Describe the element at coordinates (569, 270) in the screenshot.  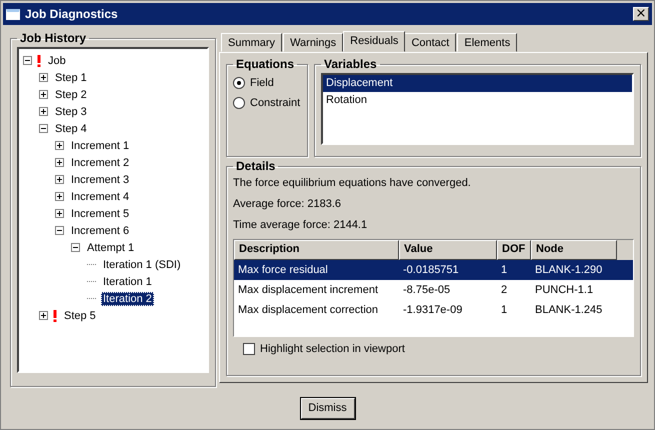
I see `table-cell-text: BLANK-1.290` at that location.